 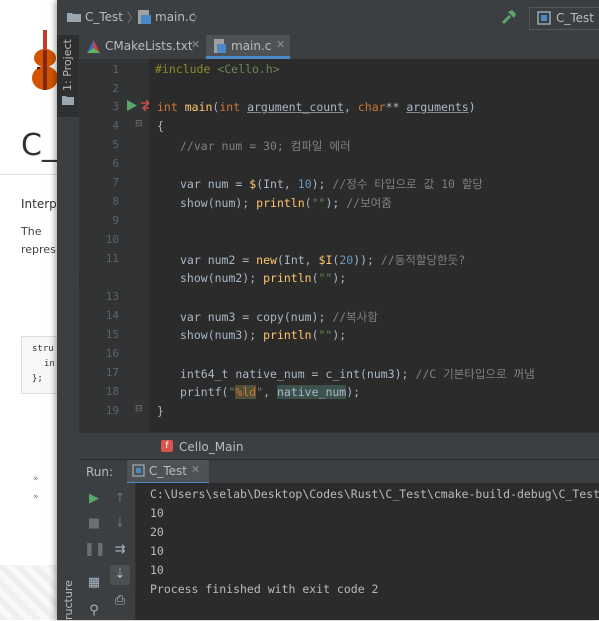 What do you see at coordinates (323, 260) in the screenshot?
I see `code-line-11: var num2 = new(Int, $I(20)); //동적할당한듯?` at bounding box center [323, 260].